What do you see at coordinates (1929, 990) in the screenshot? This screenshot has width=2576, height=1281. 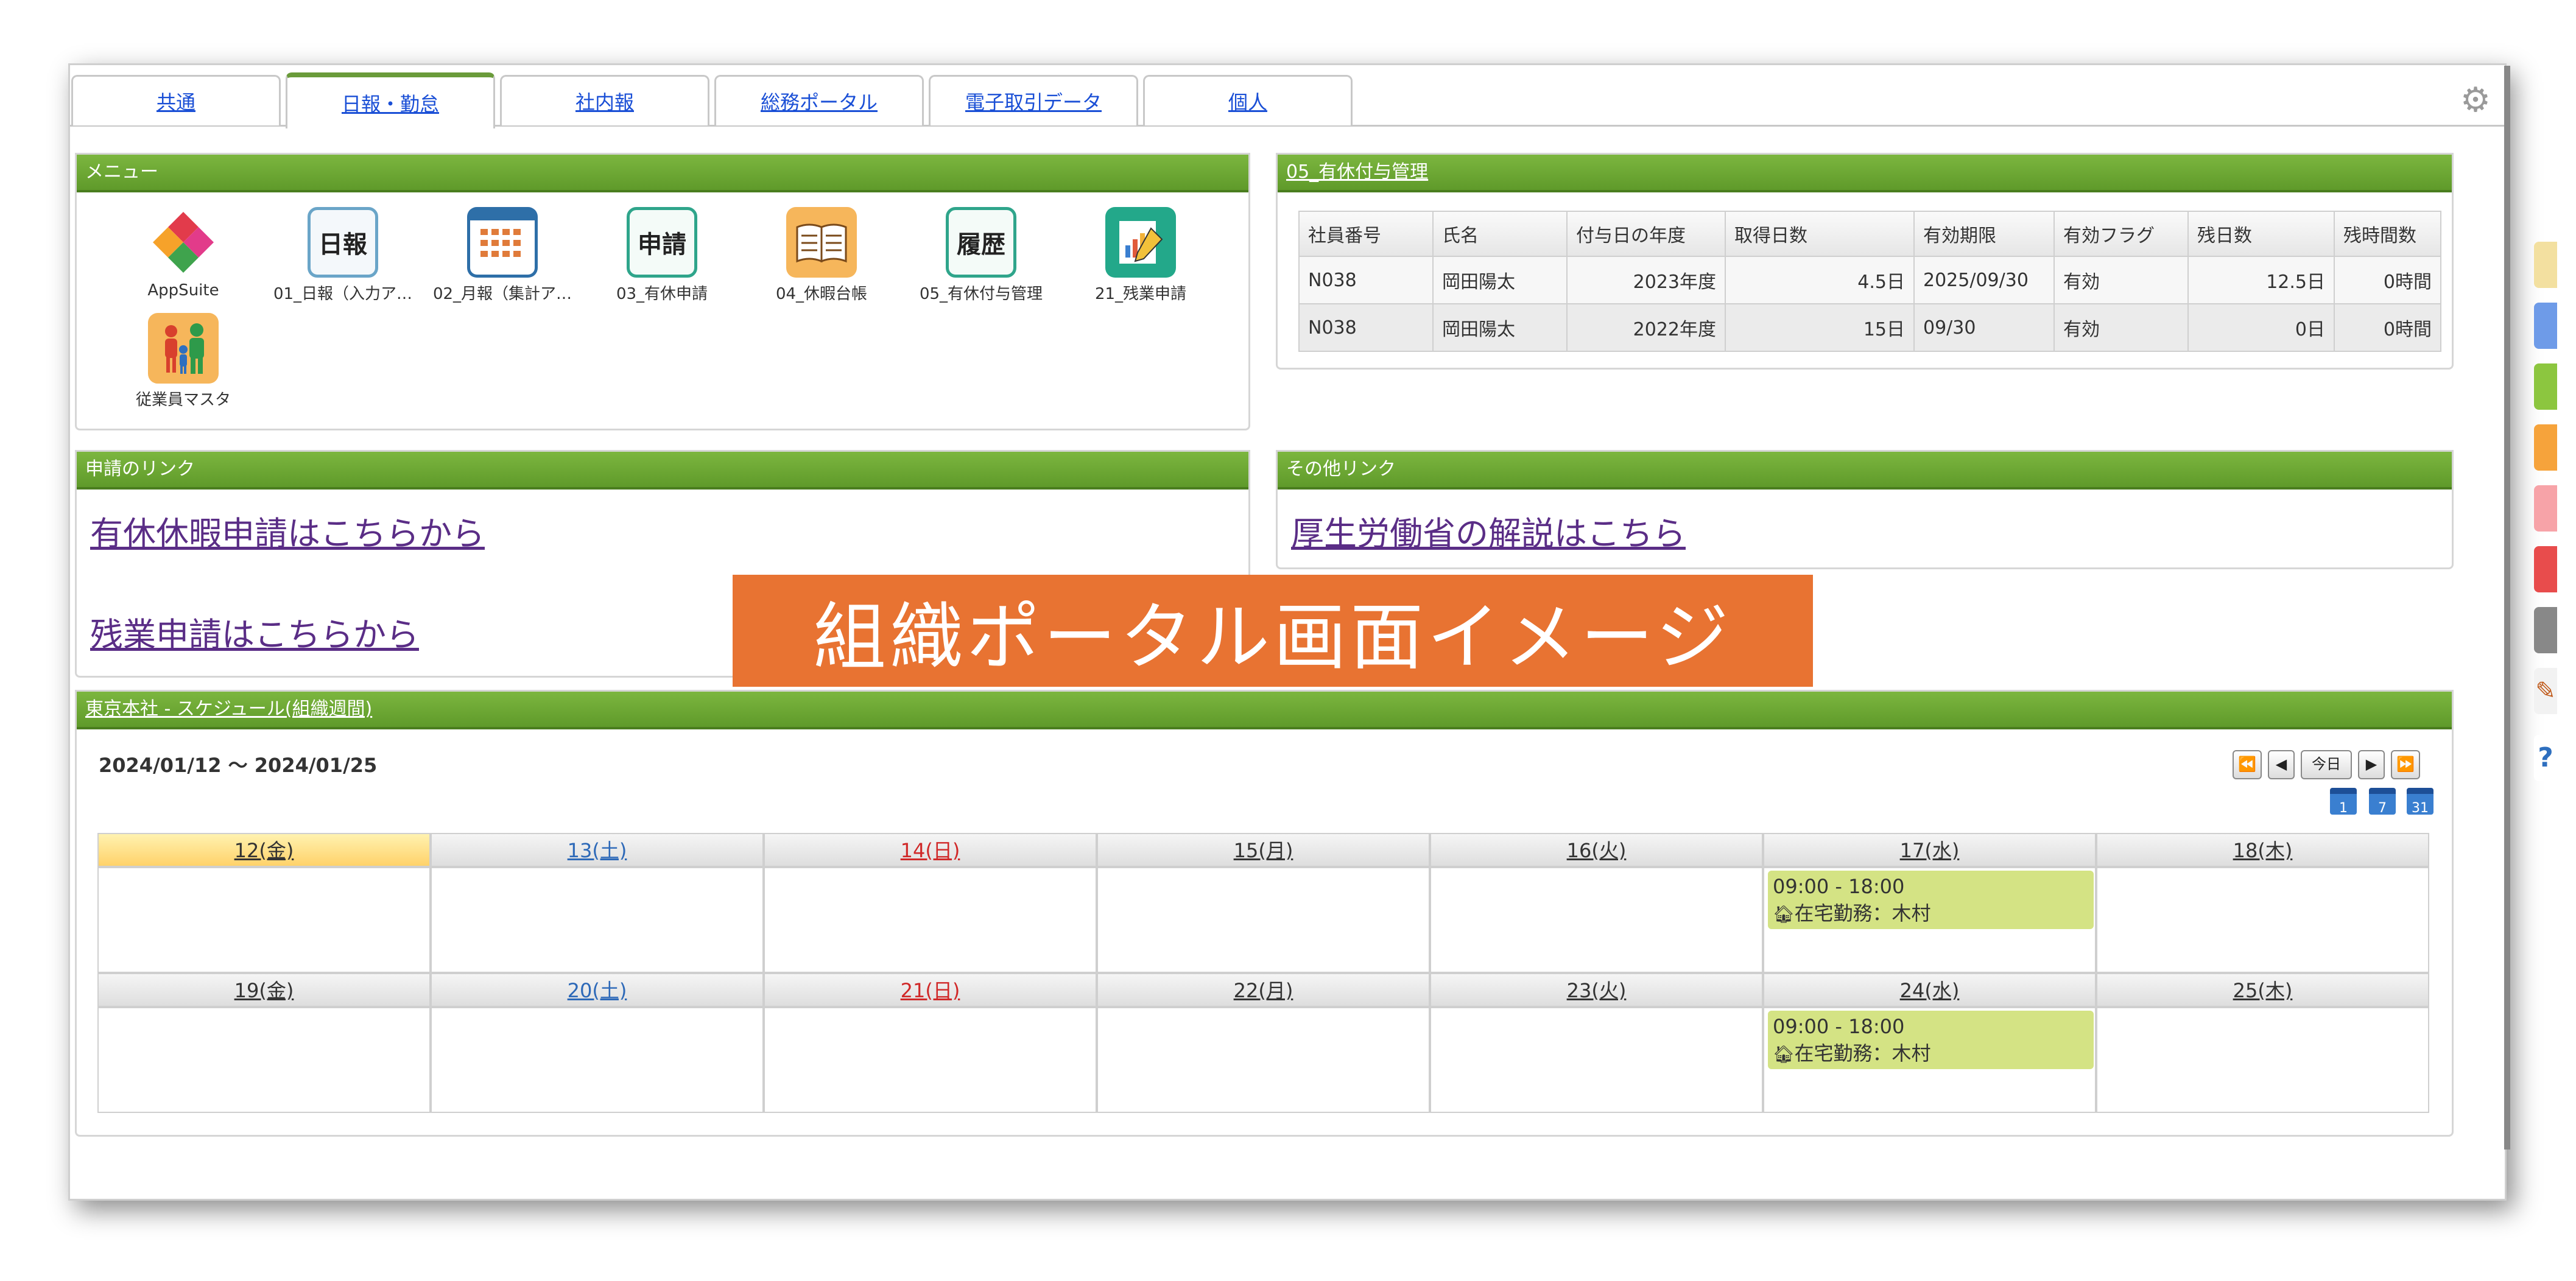 I see `day-header: 24(水)` at bounding box center [1929, 990].